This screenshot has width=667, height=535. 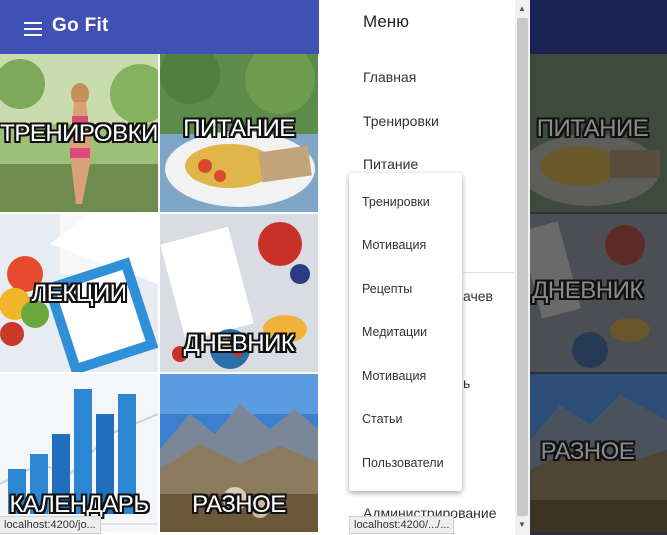 I want to click on tile-label-lectures: ЛЕКЦИИ, so click(x=79, y=293).